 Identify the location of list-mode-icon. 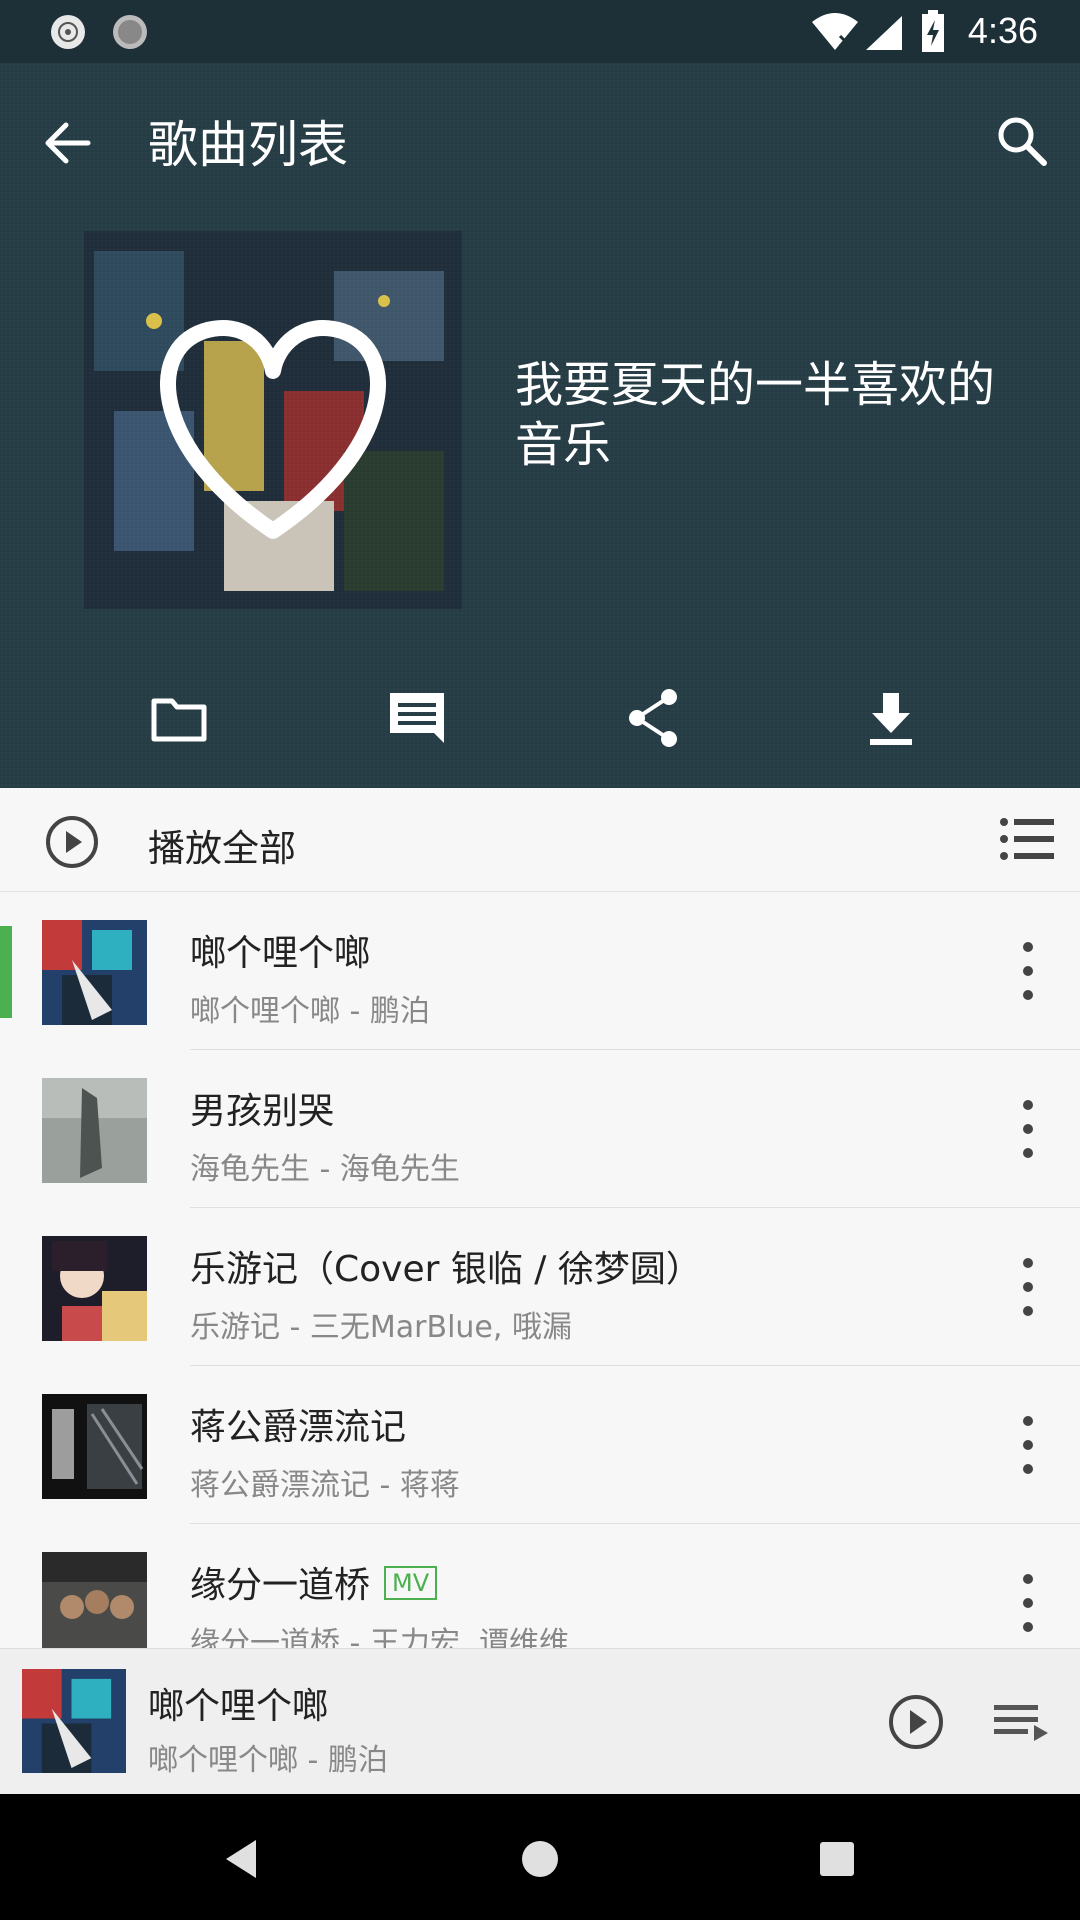
(1027, 839).